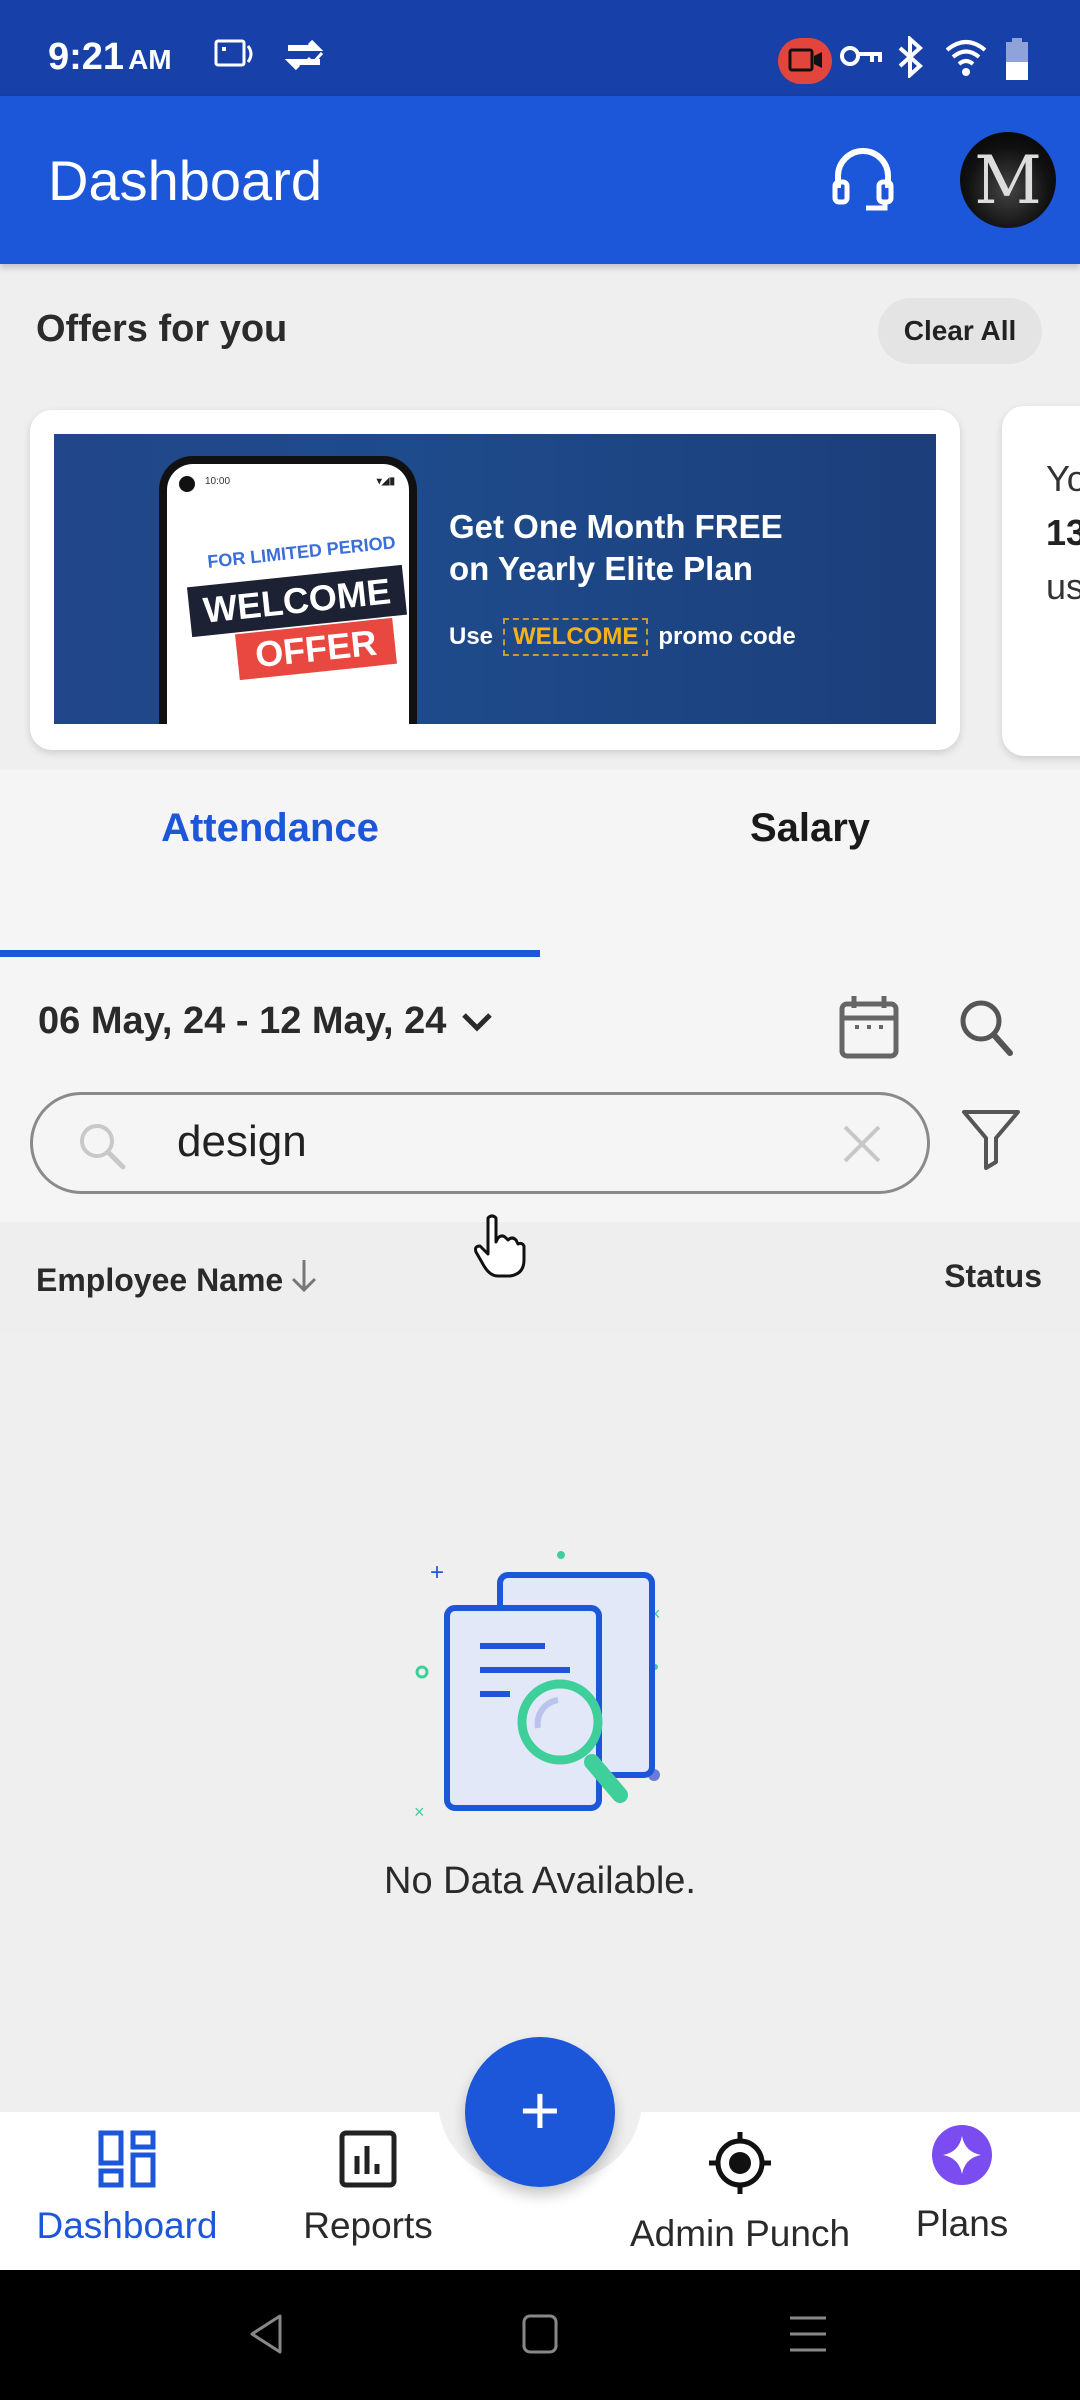 This screenshot has width=1080, height=2400. I want to click on avatar-letter: M, so click(1008, 180).